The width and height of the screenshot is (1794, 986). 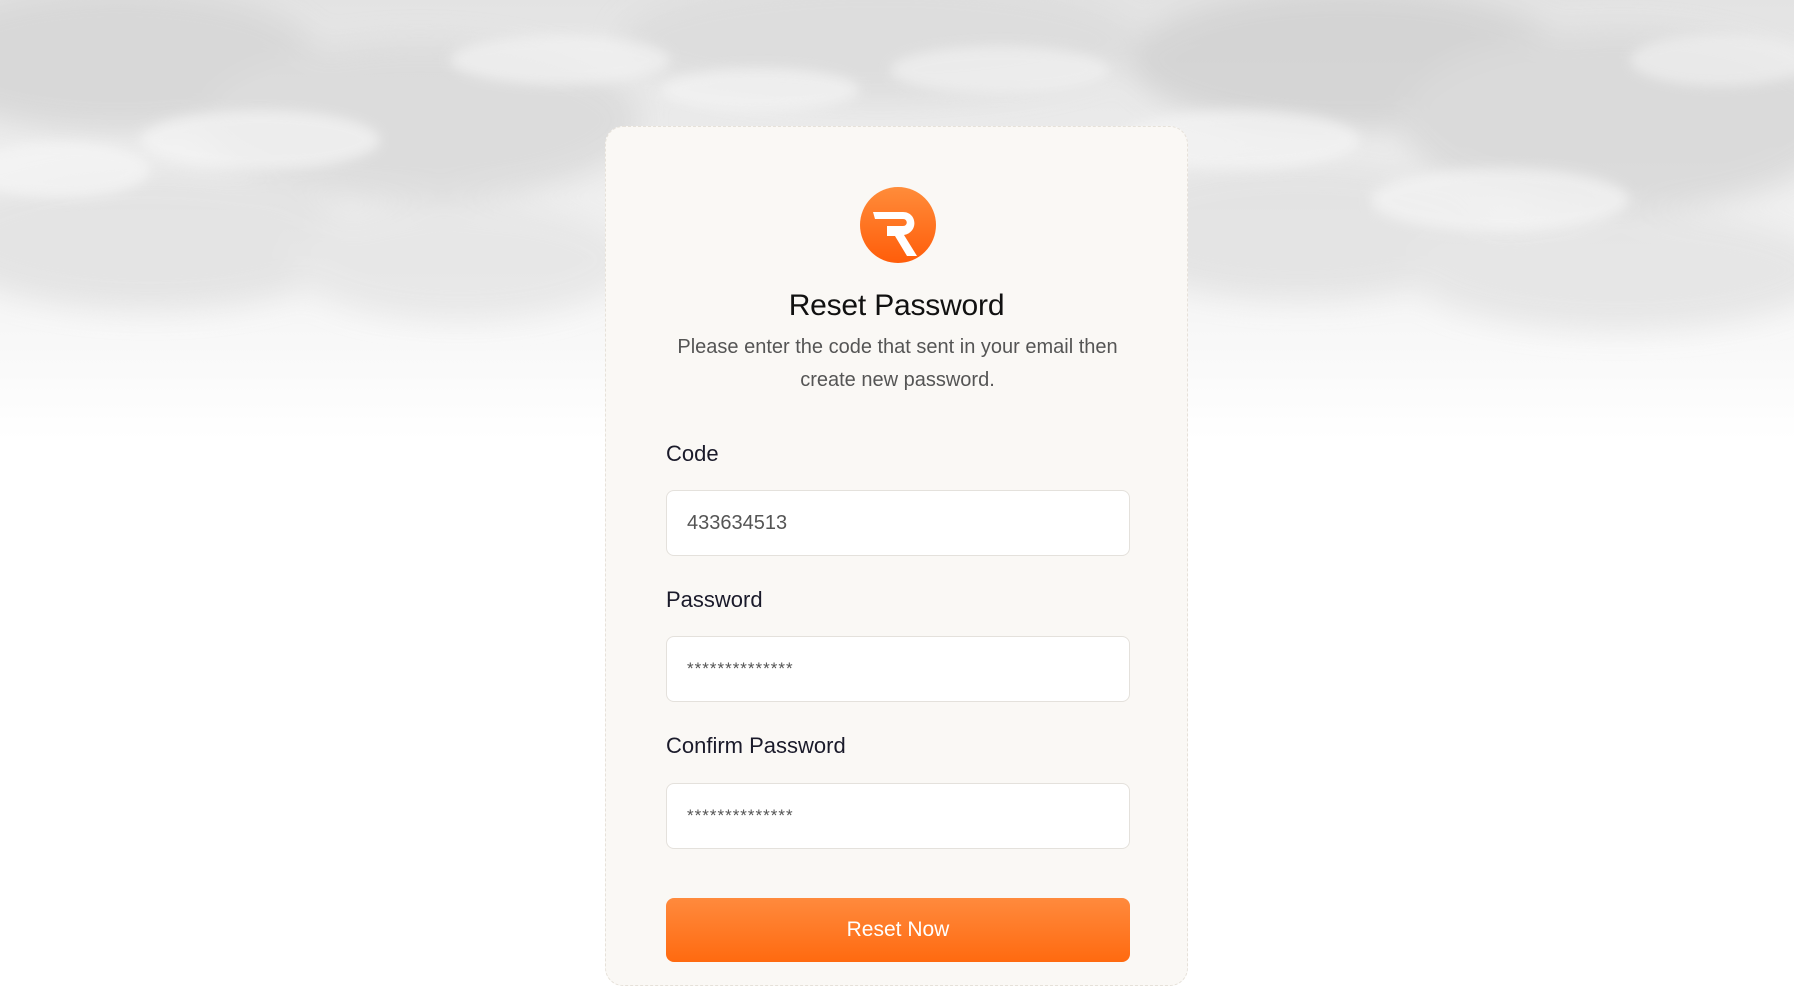 I want to click on confirm-password-input, so click(x=898, y=816).